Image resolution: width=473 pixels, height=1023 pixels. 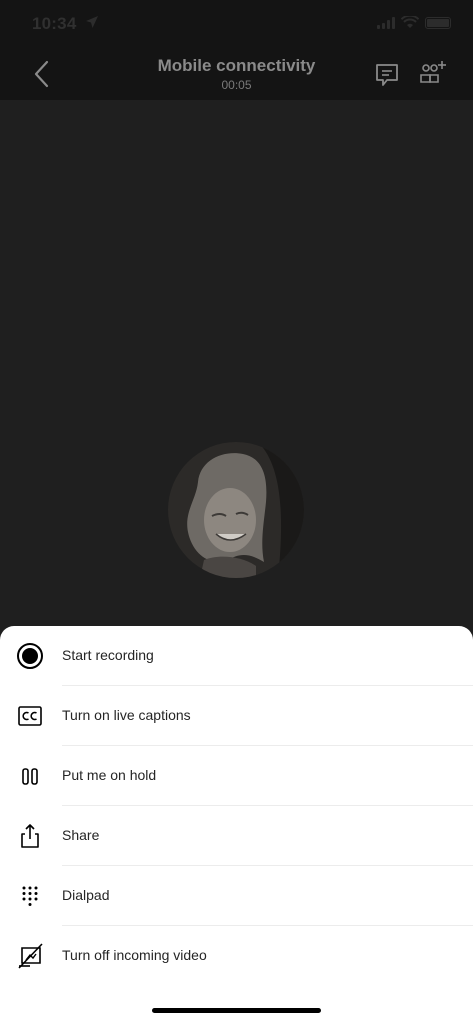 I want to click on menu-item-dialpad: Dialpad, so click(x=236, y=896).